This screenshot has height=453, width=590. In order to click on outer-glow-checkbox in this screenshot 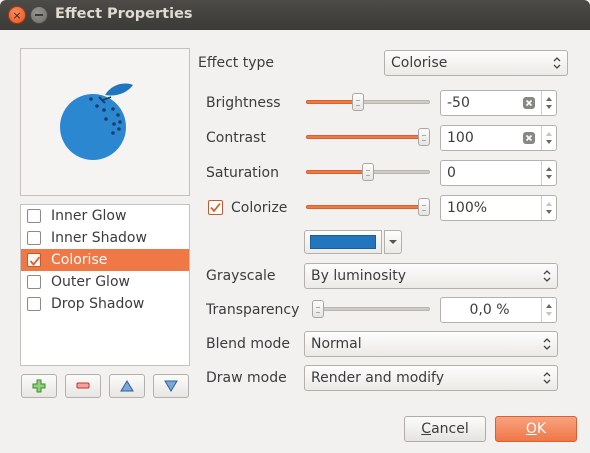, I will do `click(34, 282)`.